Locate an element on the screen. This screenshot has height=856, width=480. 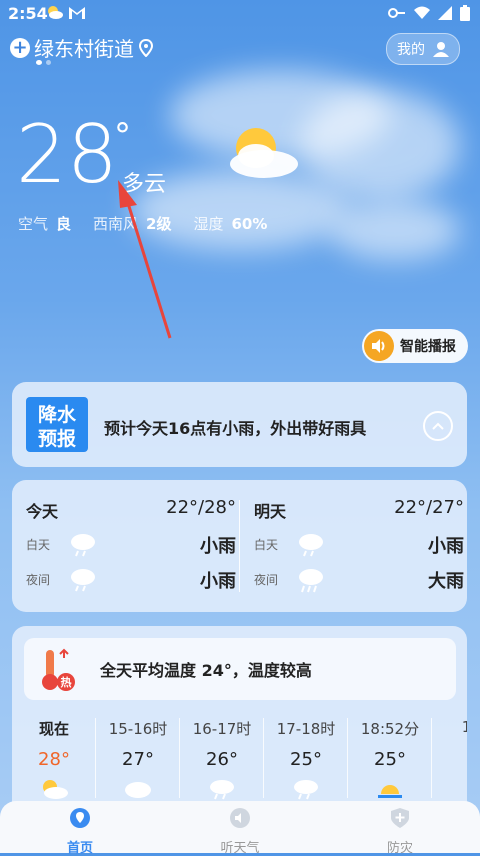
air-label: 空气 is located at coordinates (33, 224).